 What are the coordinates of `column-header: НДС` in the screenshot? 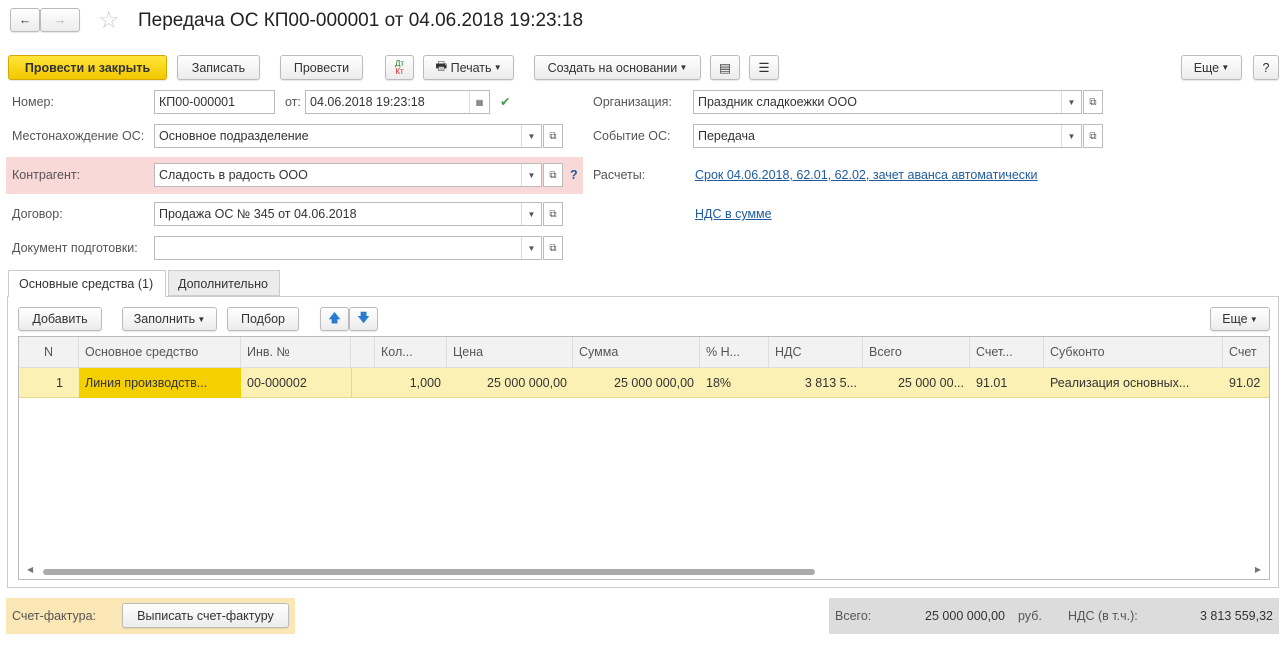 It's located at (816, 352).